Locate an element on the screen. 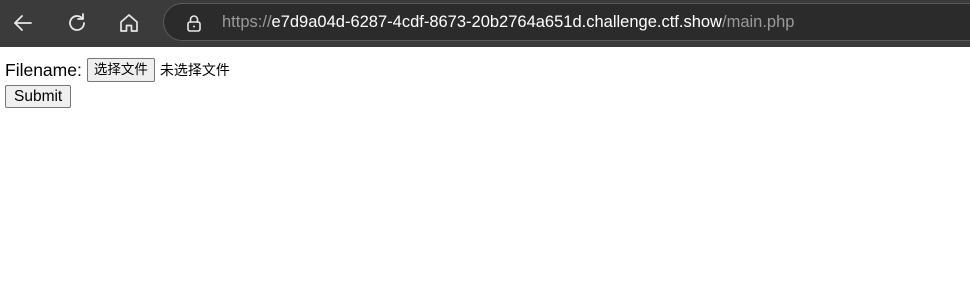  reload-button is located at coordinates (77, 23).